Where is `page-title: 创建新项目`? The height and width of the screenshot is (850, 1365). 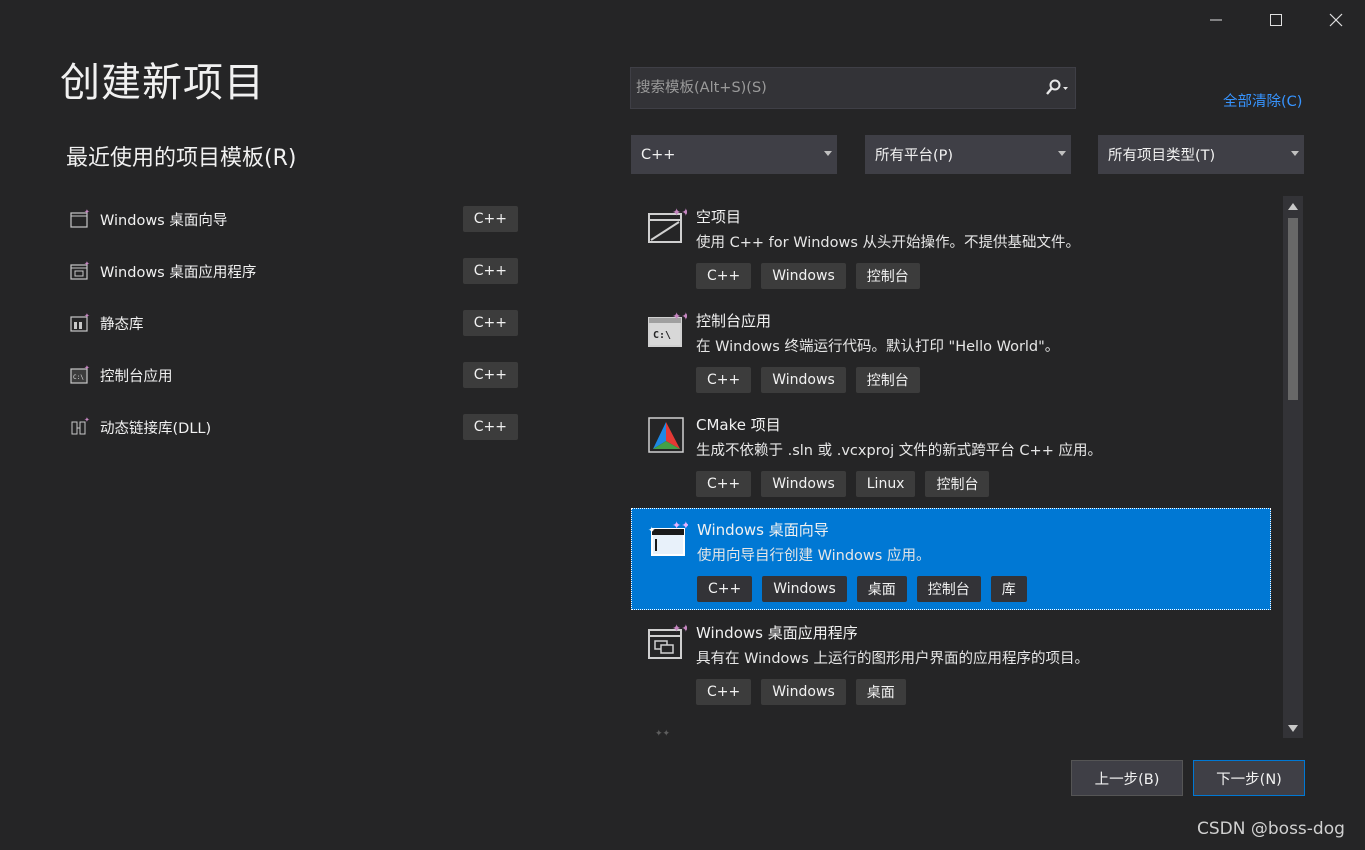 page-title: 创建新项目 is located at coordinates (162, 83).